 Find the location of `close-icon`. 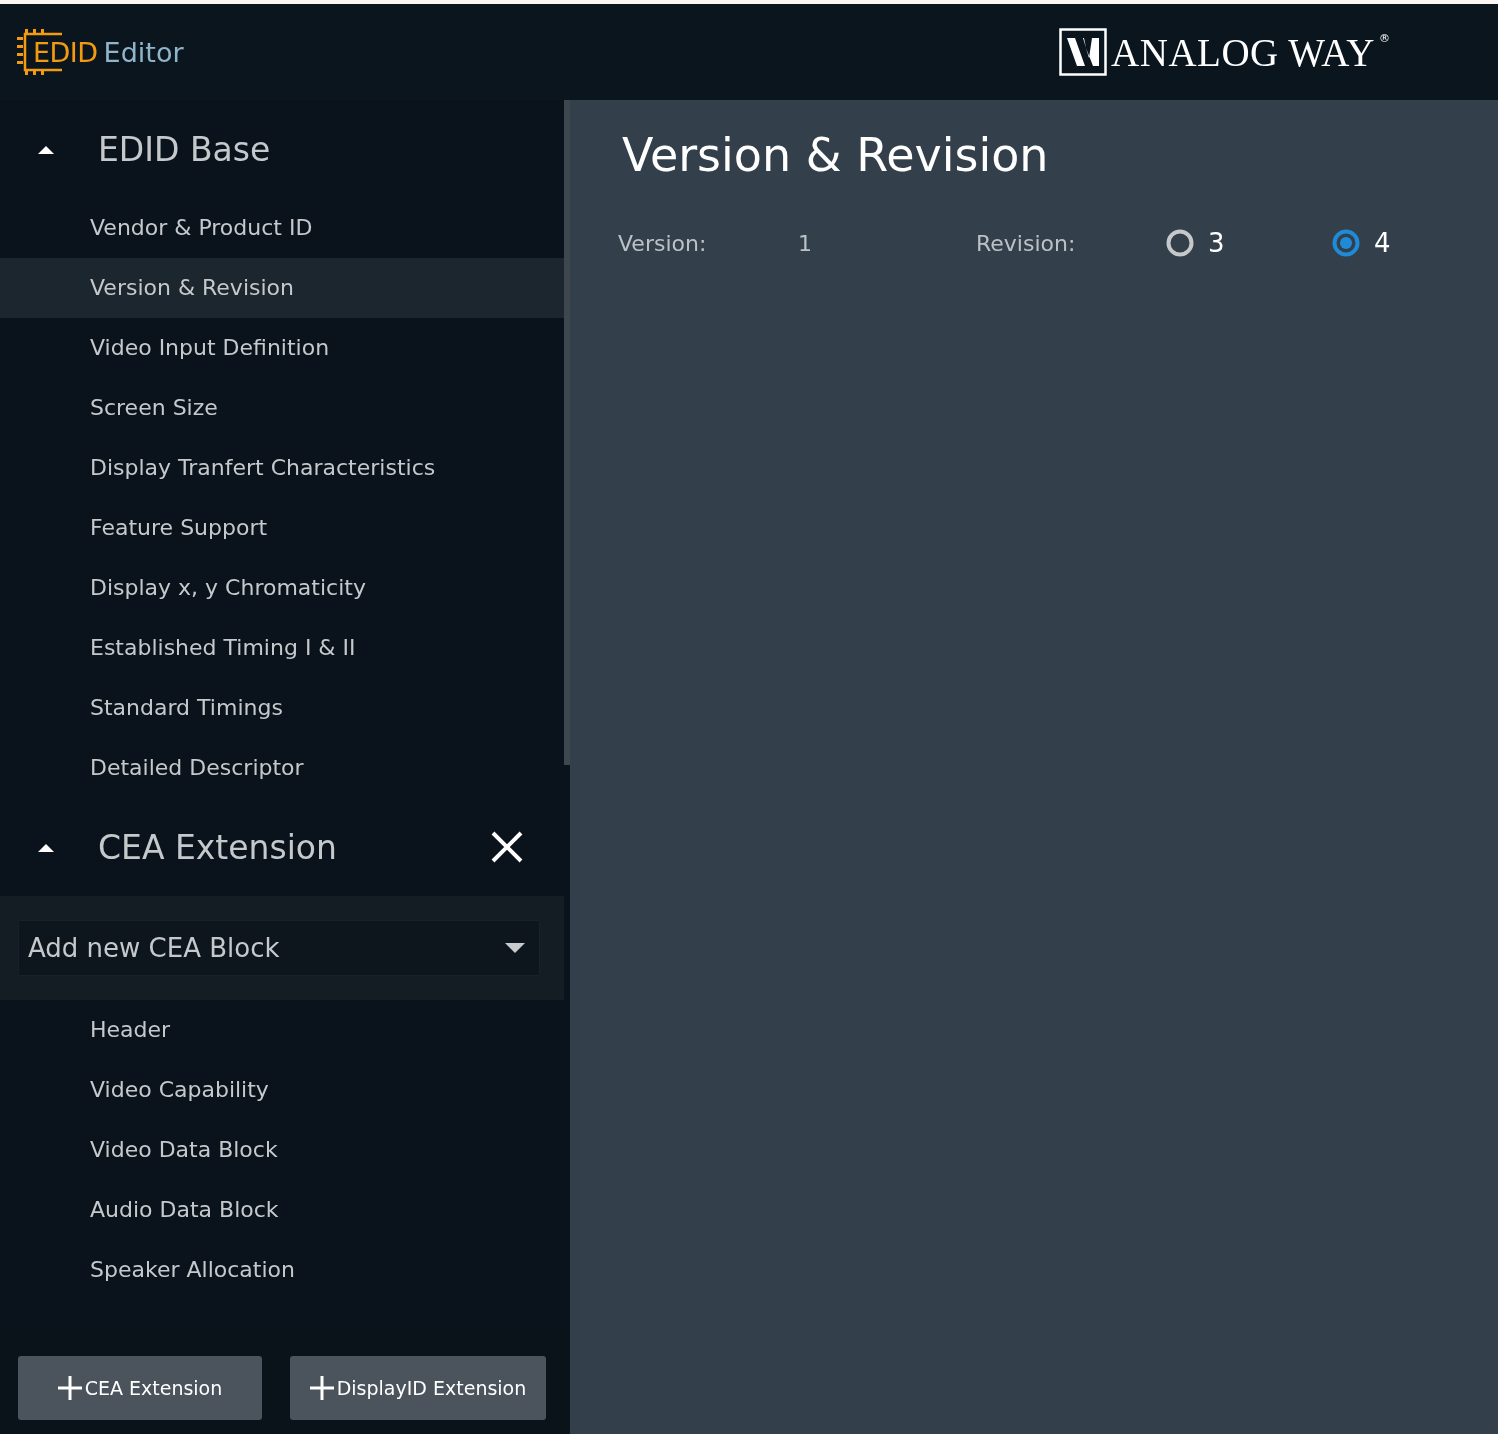

close-icon is located at coordinates (507, 847).